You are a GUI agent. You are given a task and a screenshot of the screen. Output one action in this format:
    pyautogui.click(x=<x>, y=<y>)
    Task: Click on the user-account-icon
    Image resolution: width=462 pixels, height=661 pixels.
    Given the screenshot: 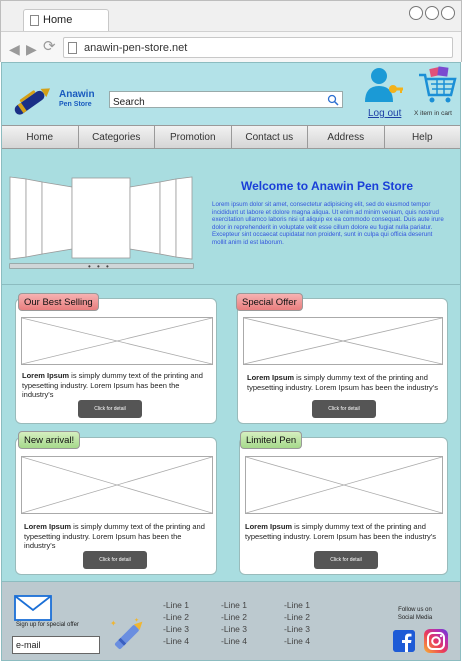 What is the action you would take?
    pyautogui.click(x=383, y=85)
    